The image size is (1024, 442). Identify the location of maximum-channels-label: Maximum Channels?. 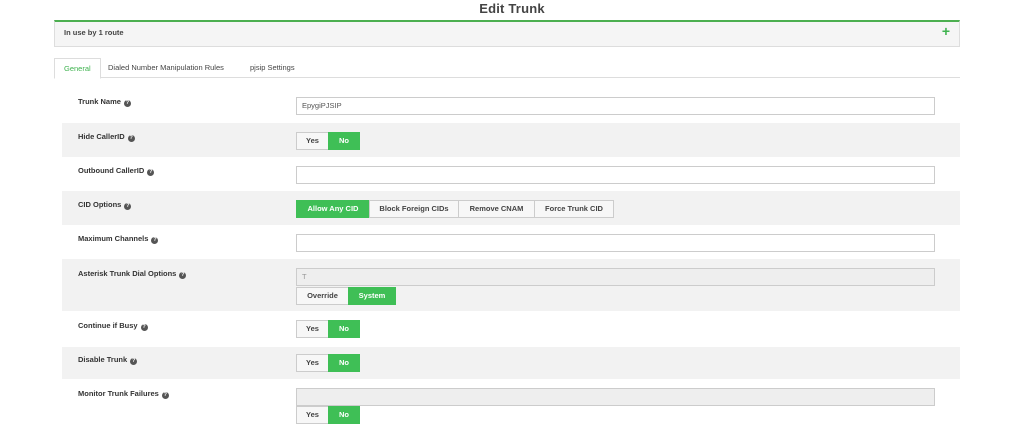
(118, 239).